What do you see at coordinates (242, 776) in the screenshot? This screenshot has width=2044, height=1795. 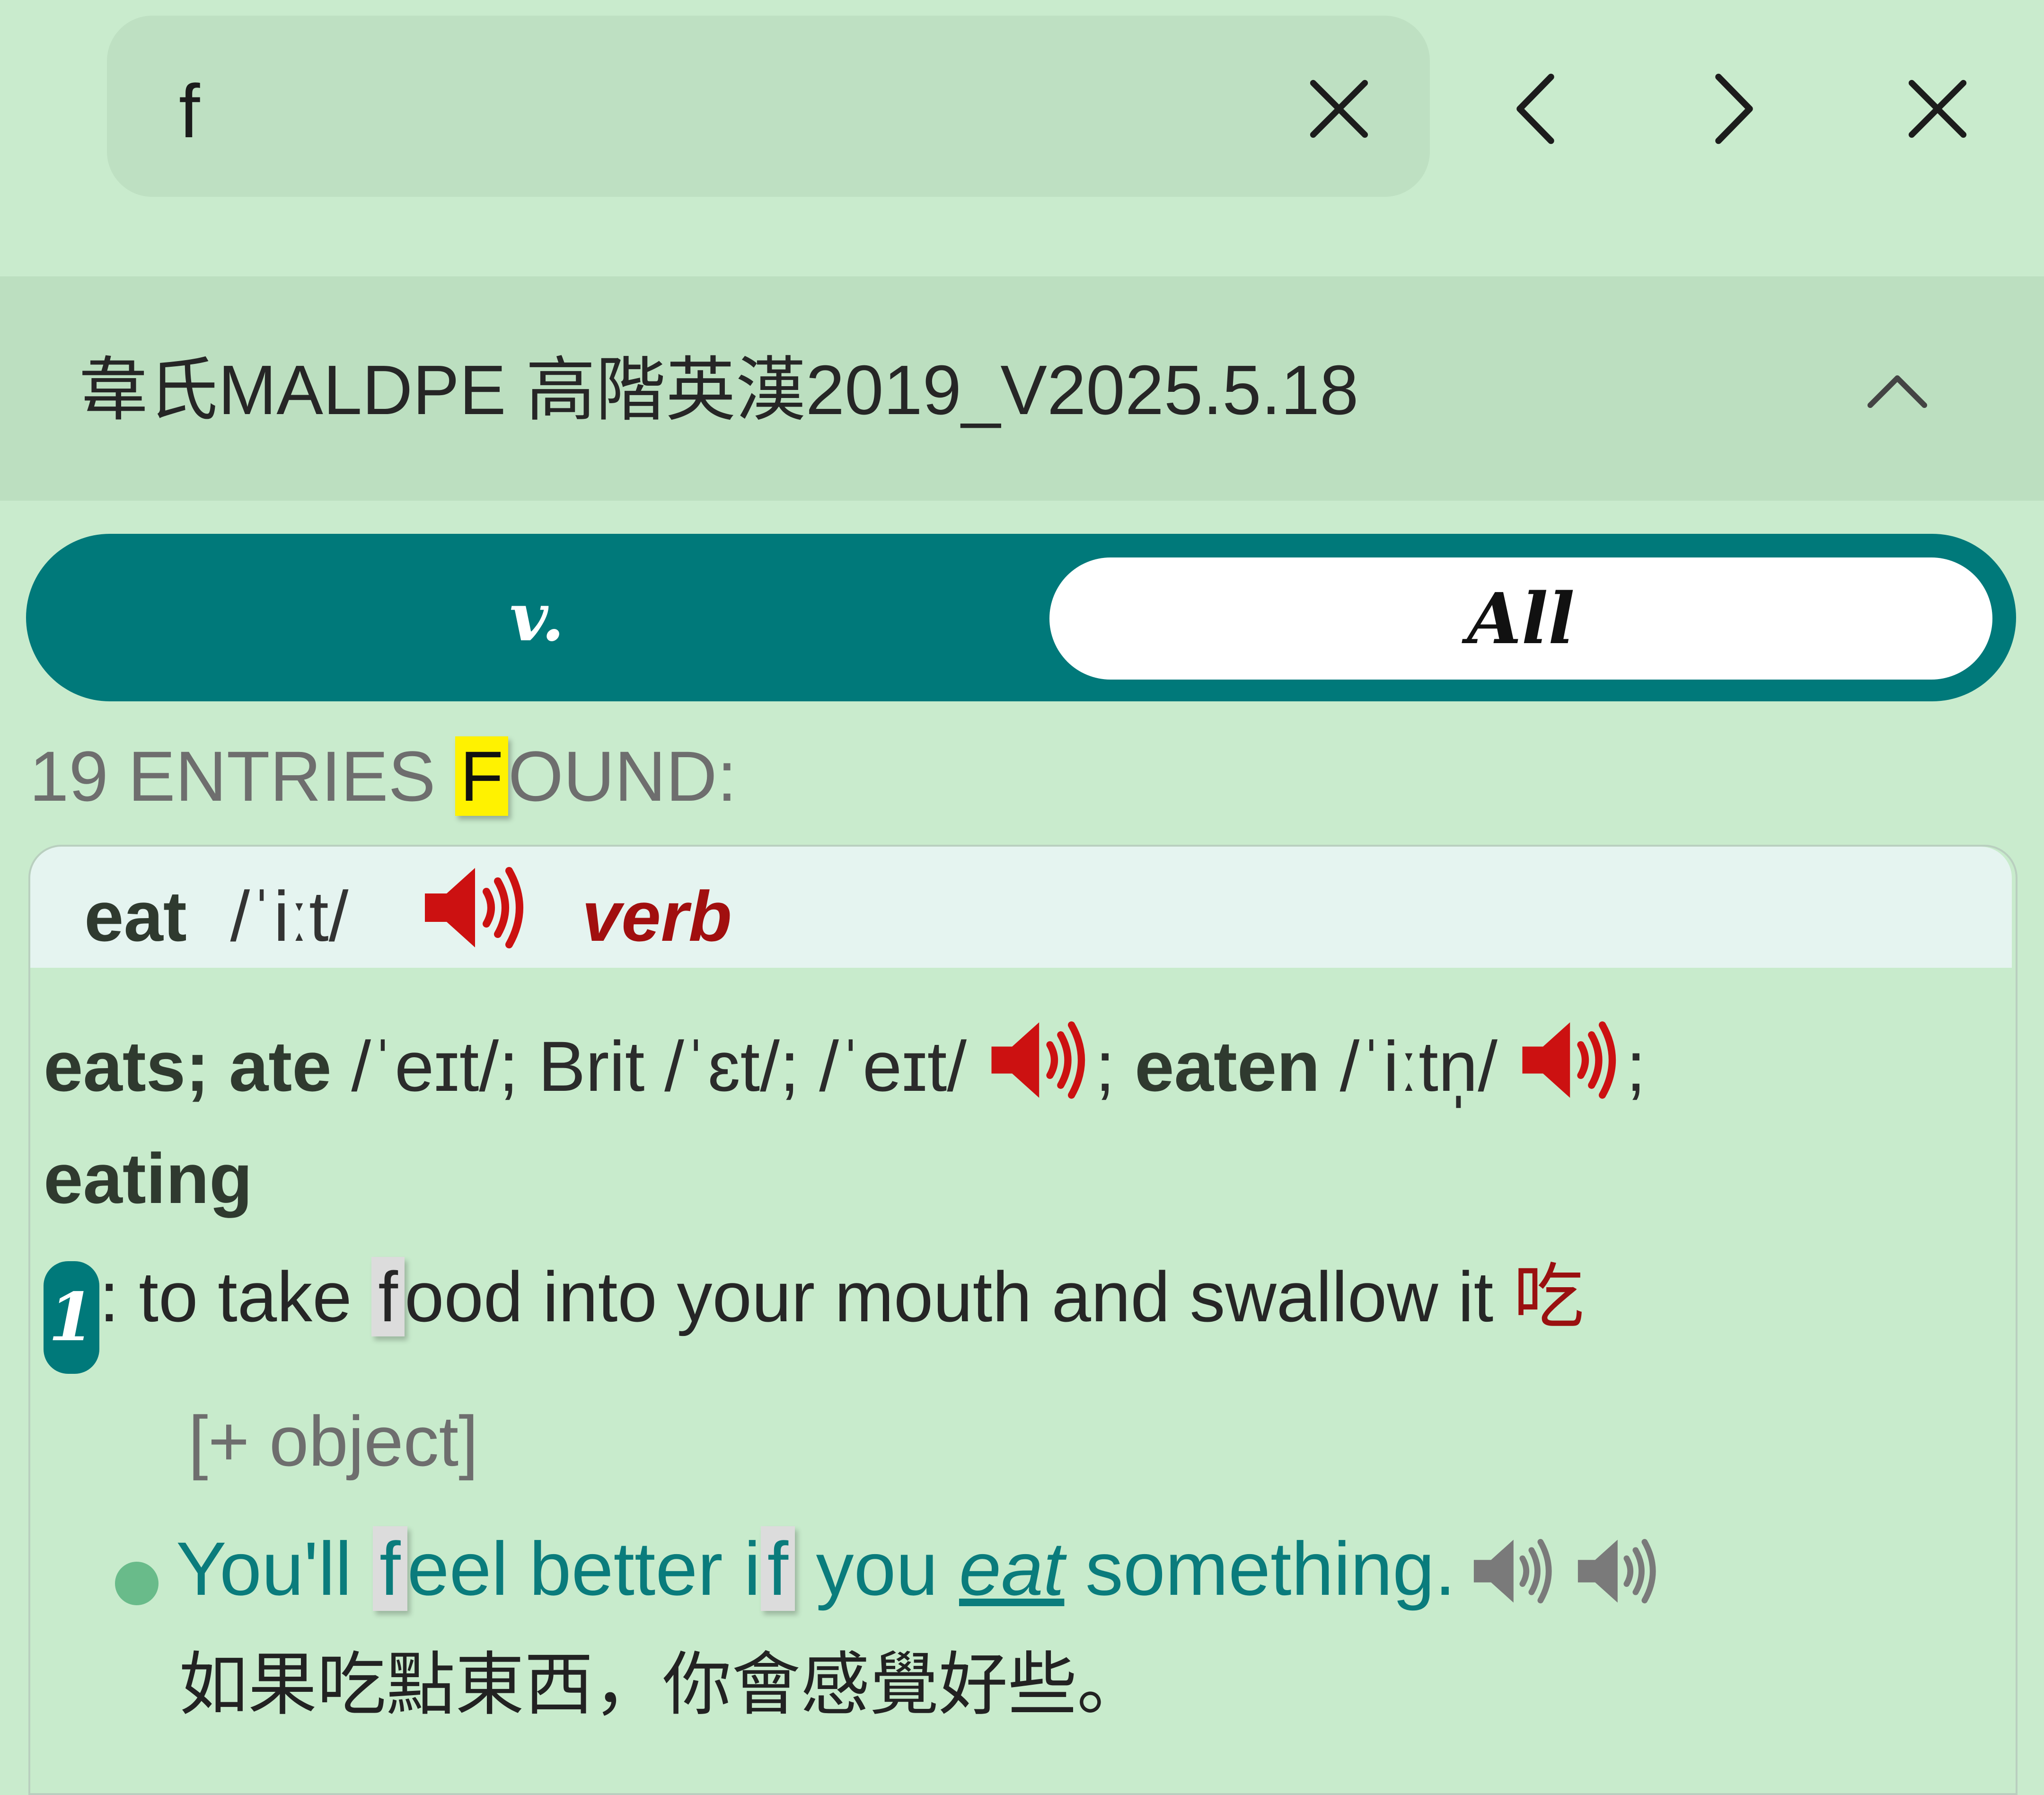 I see `count-text-before: 19 ENTRIES` at bounding box center [242, 776].